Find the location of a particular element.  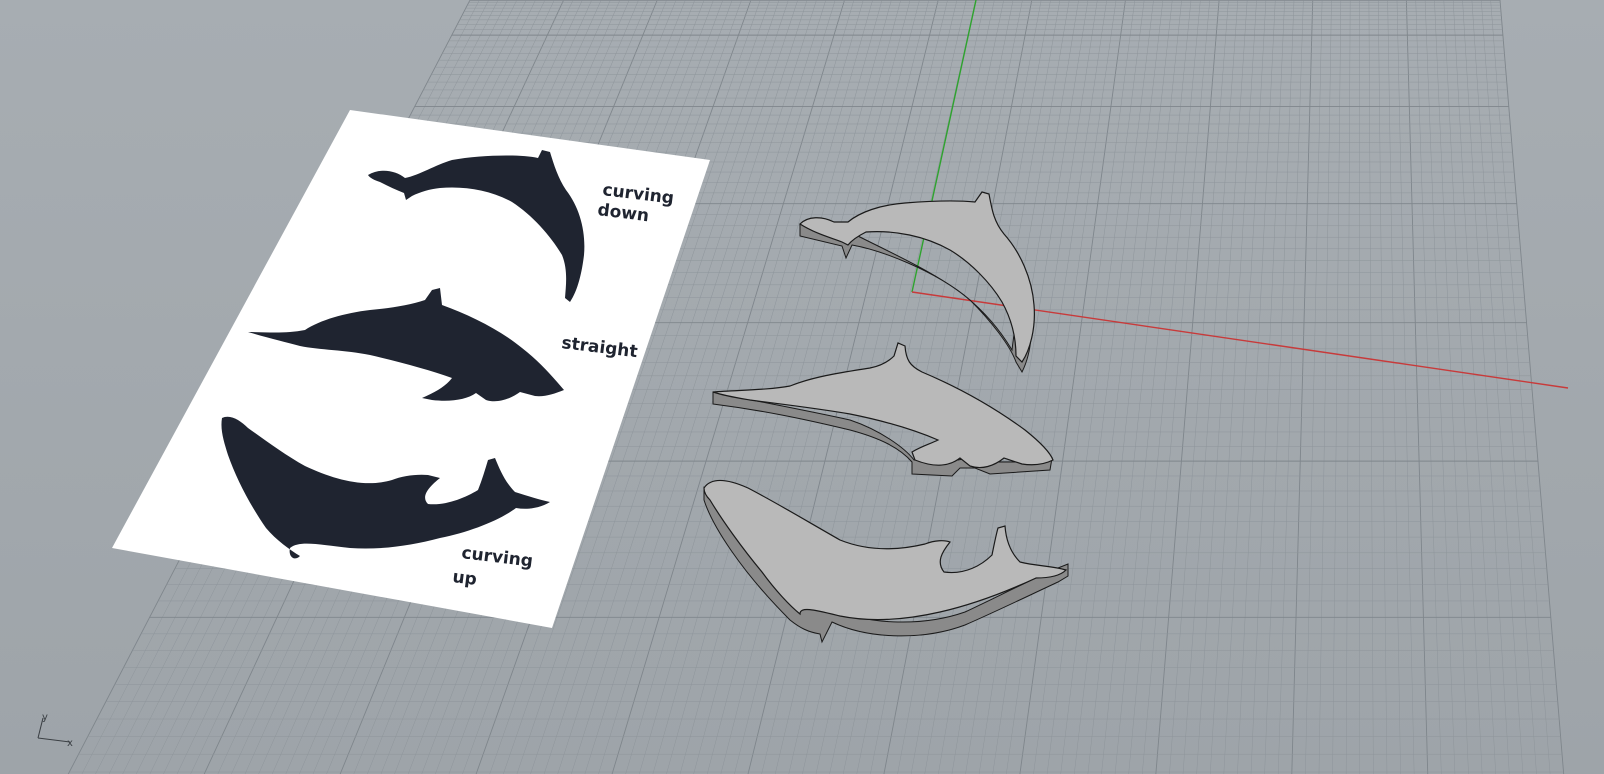

label-curving-up-line2: up is located at coordinates (464, 578).